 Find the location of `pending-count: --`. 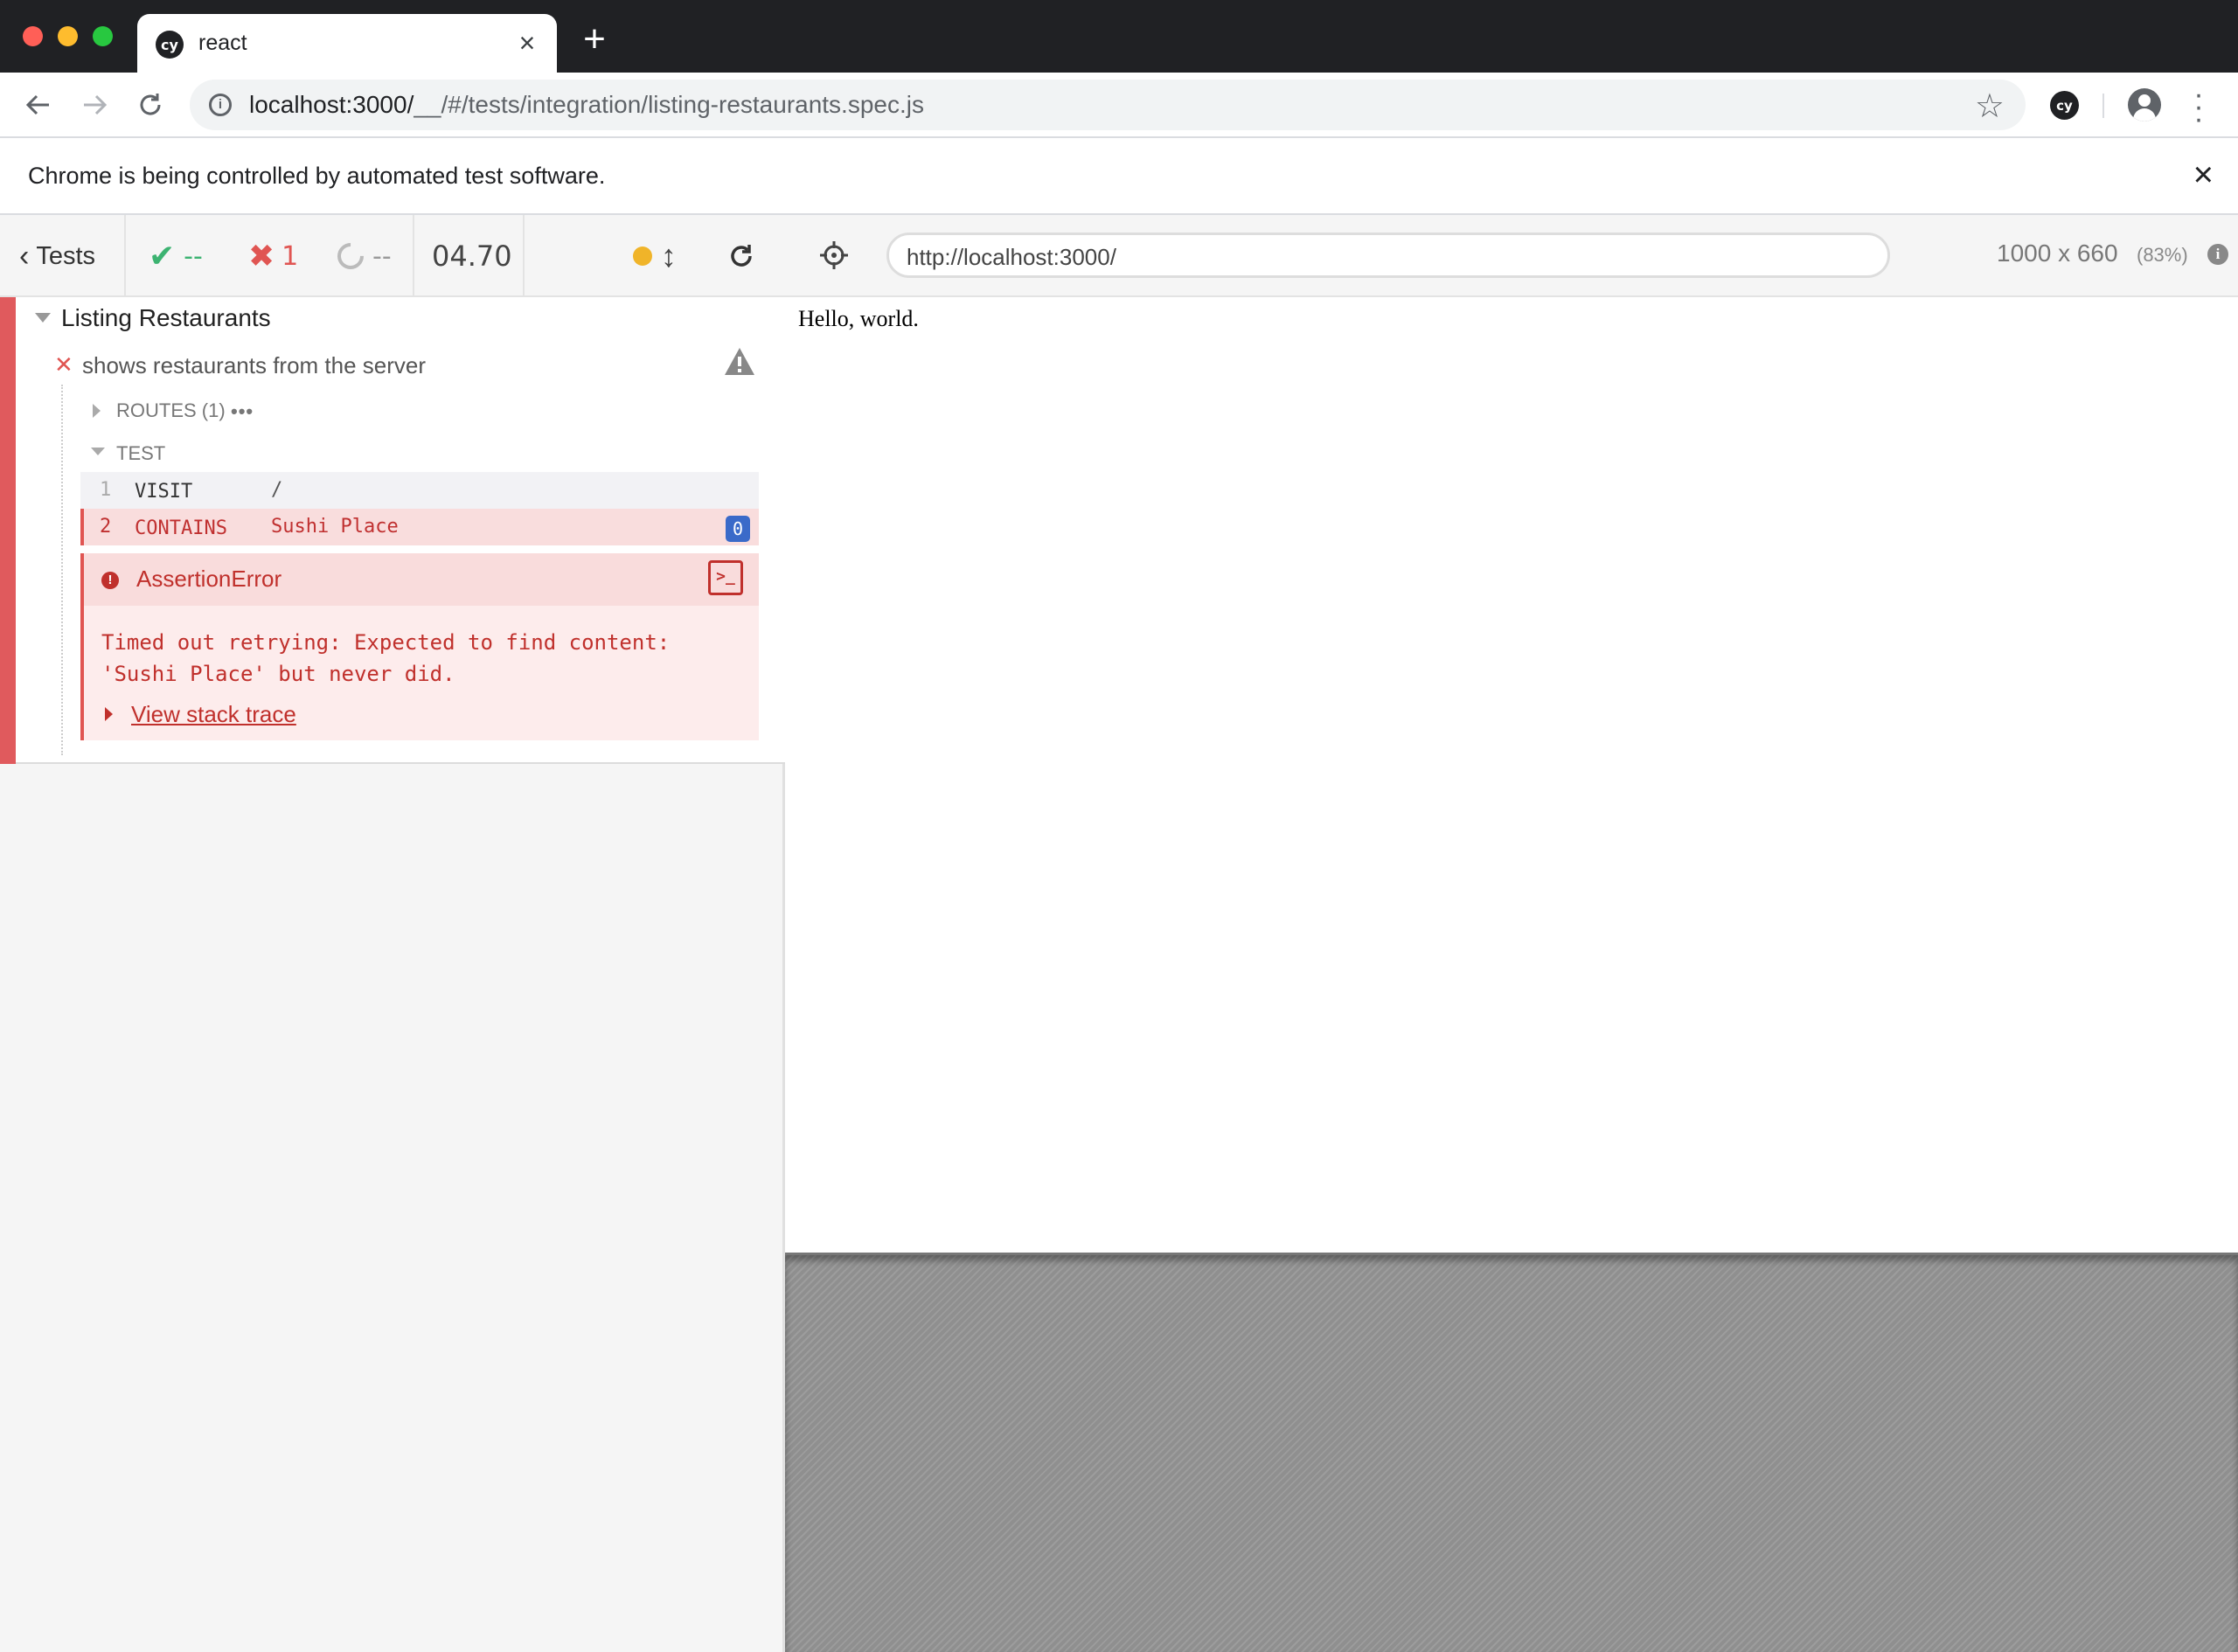

pending-count: -- is located at coordinates (382, 256).